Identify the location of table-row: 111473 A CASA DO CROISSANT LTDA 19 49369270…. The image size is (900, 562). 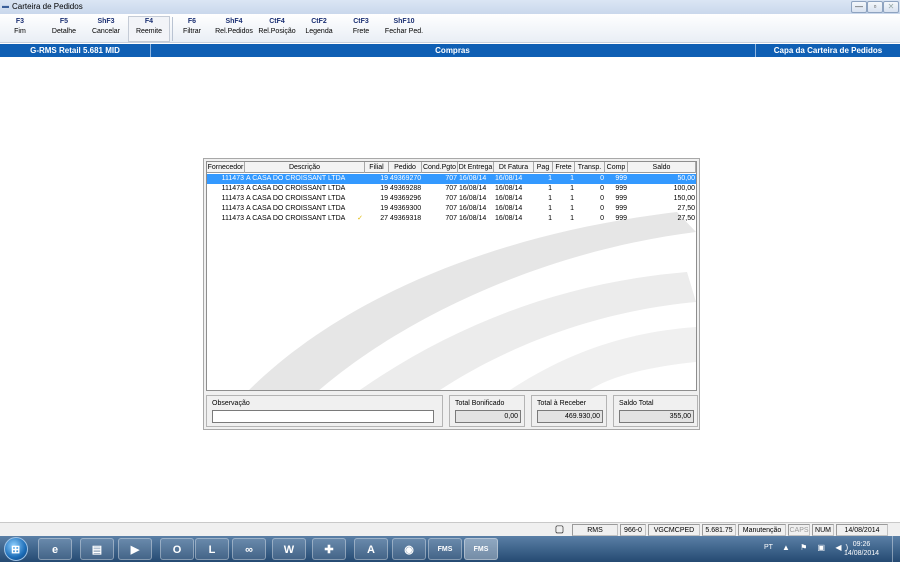
(451, 179).